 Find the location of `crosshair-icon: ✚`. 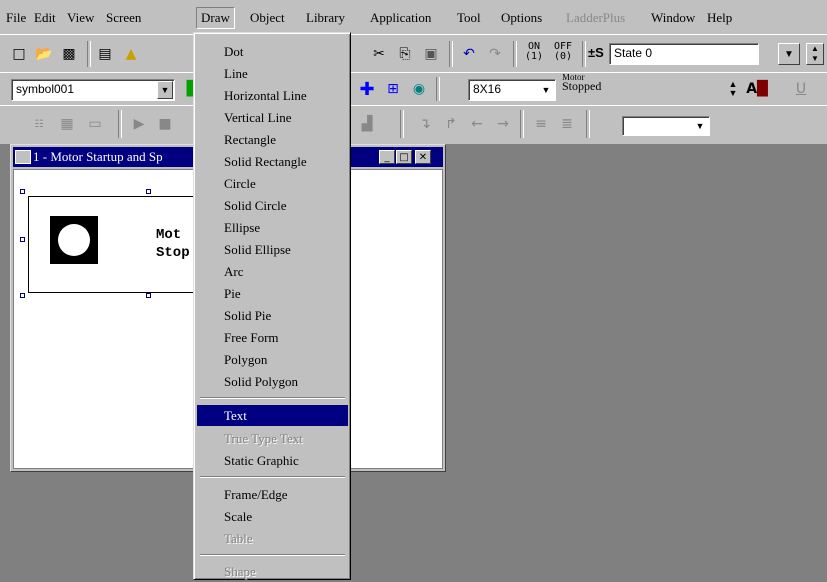

crosshair-icon: ✚ is located at coordinates (367, 89).